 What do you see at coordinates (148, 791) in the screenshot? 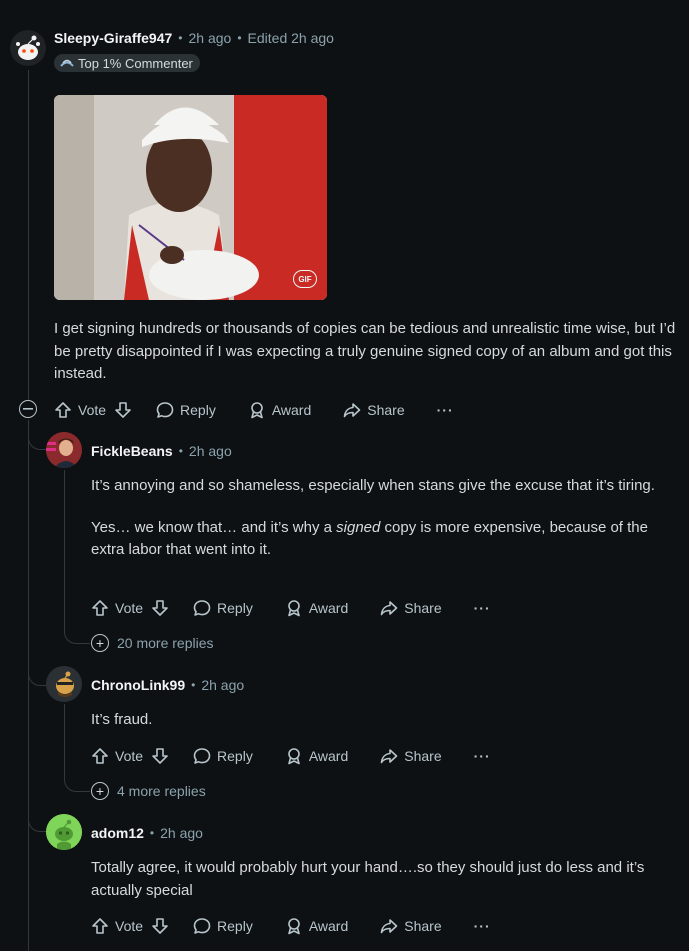
I see `more-replies-button: + 4 more replies` at bounding box center [148, 791].